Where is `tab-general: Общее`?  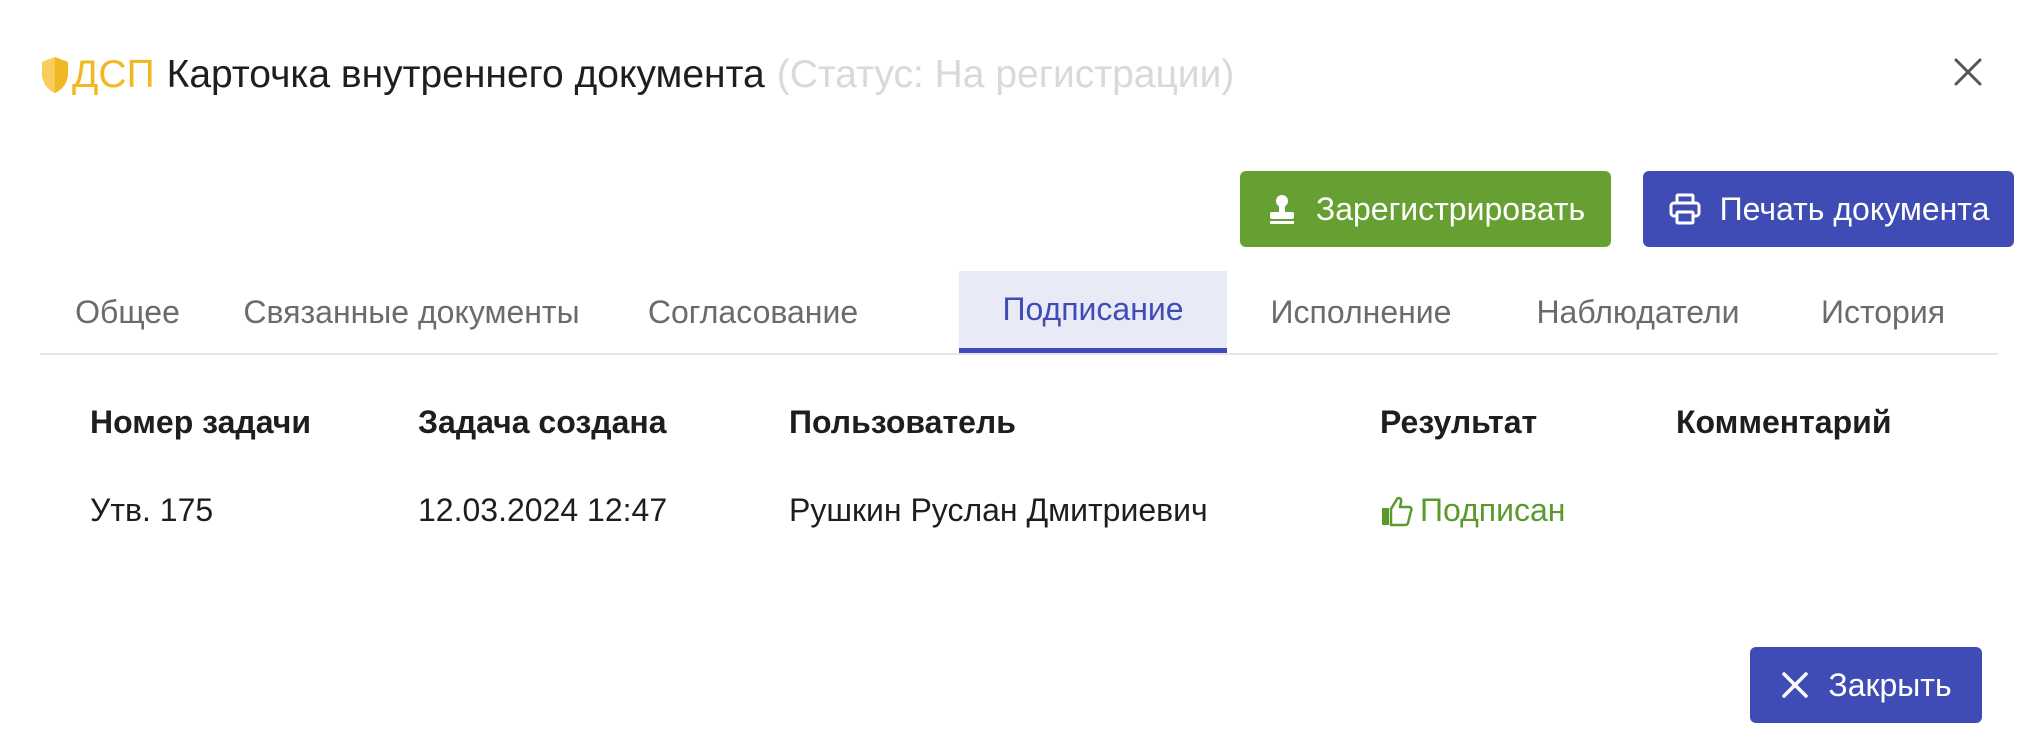 tab-general: Общее is located at coordinates (127, 312).